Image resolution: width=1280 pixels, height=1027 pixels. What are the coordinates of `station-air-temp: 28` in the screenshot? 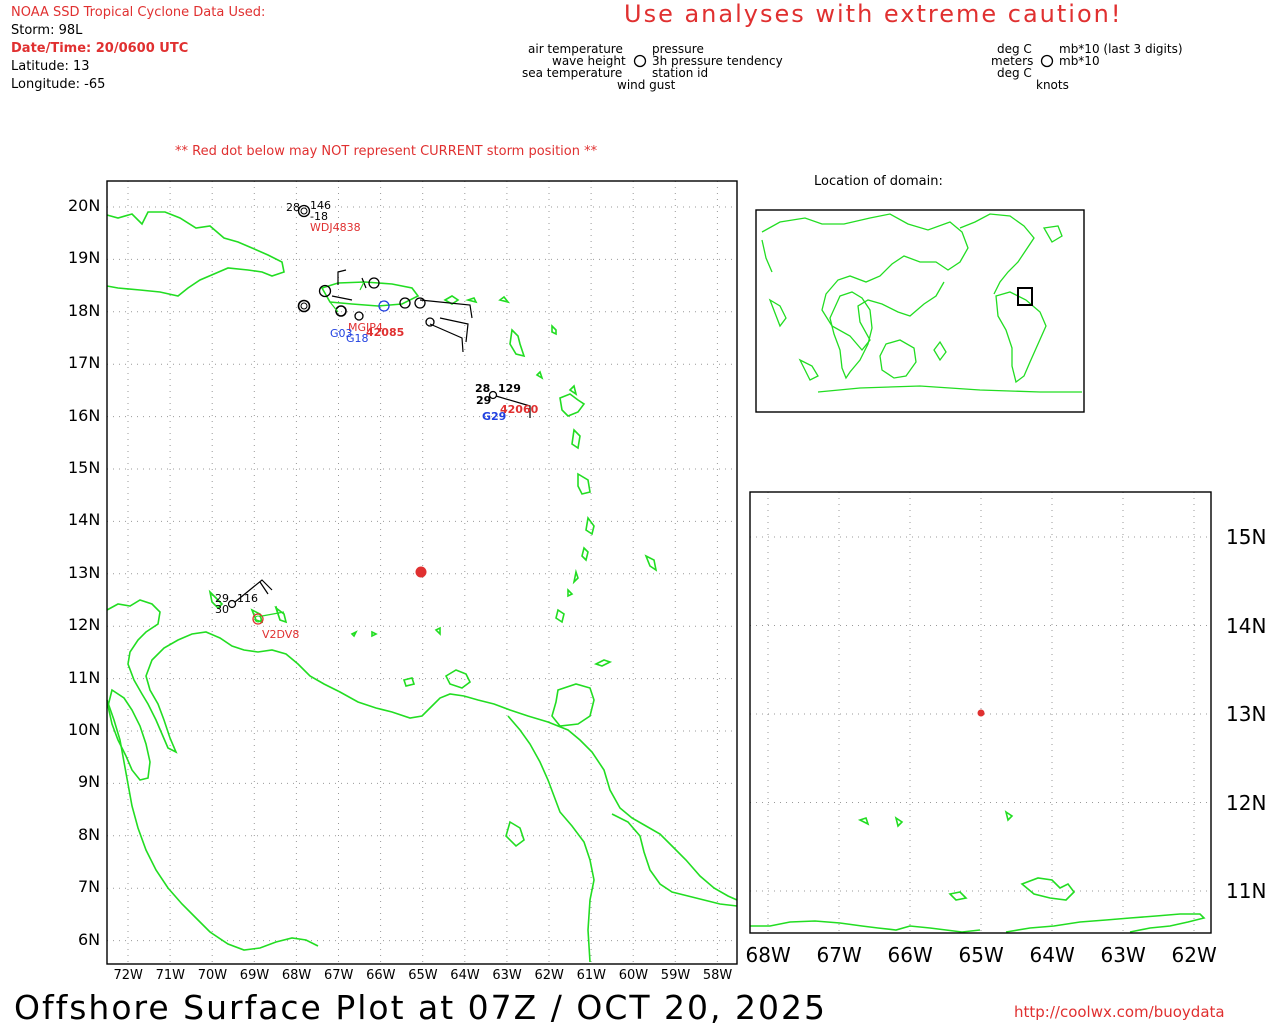 It's located at (293, 207).